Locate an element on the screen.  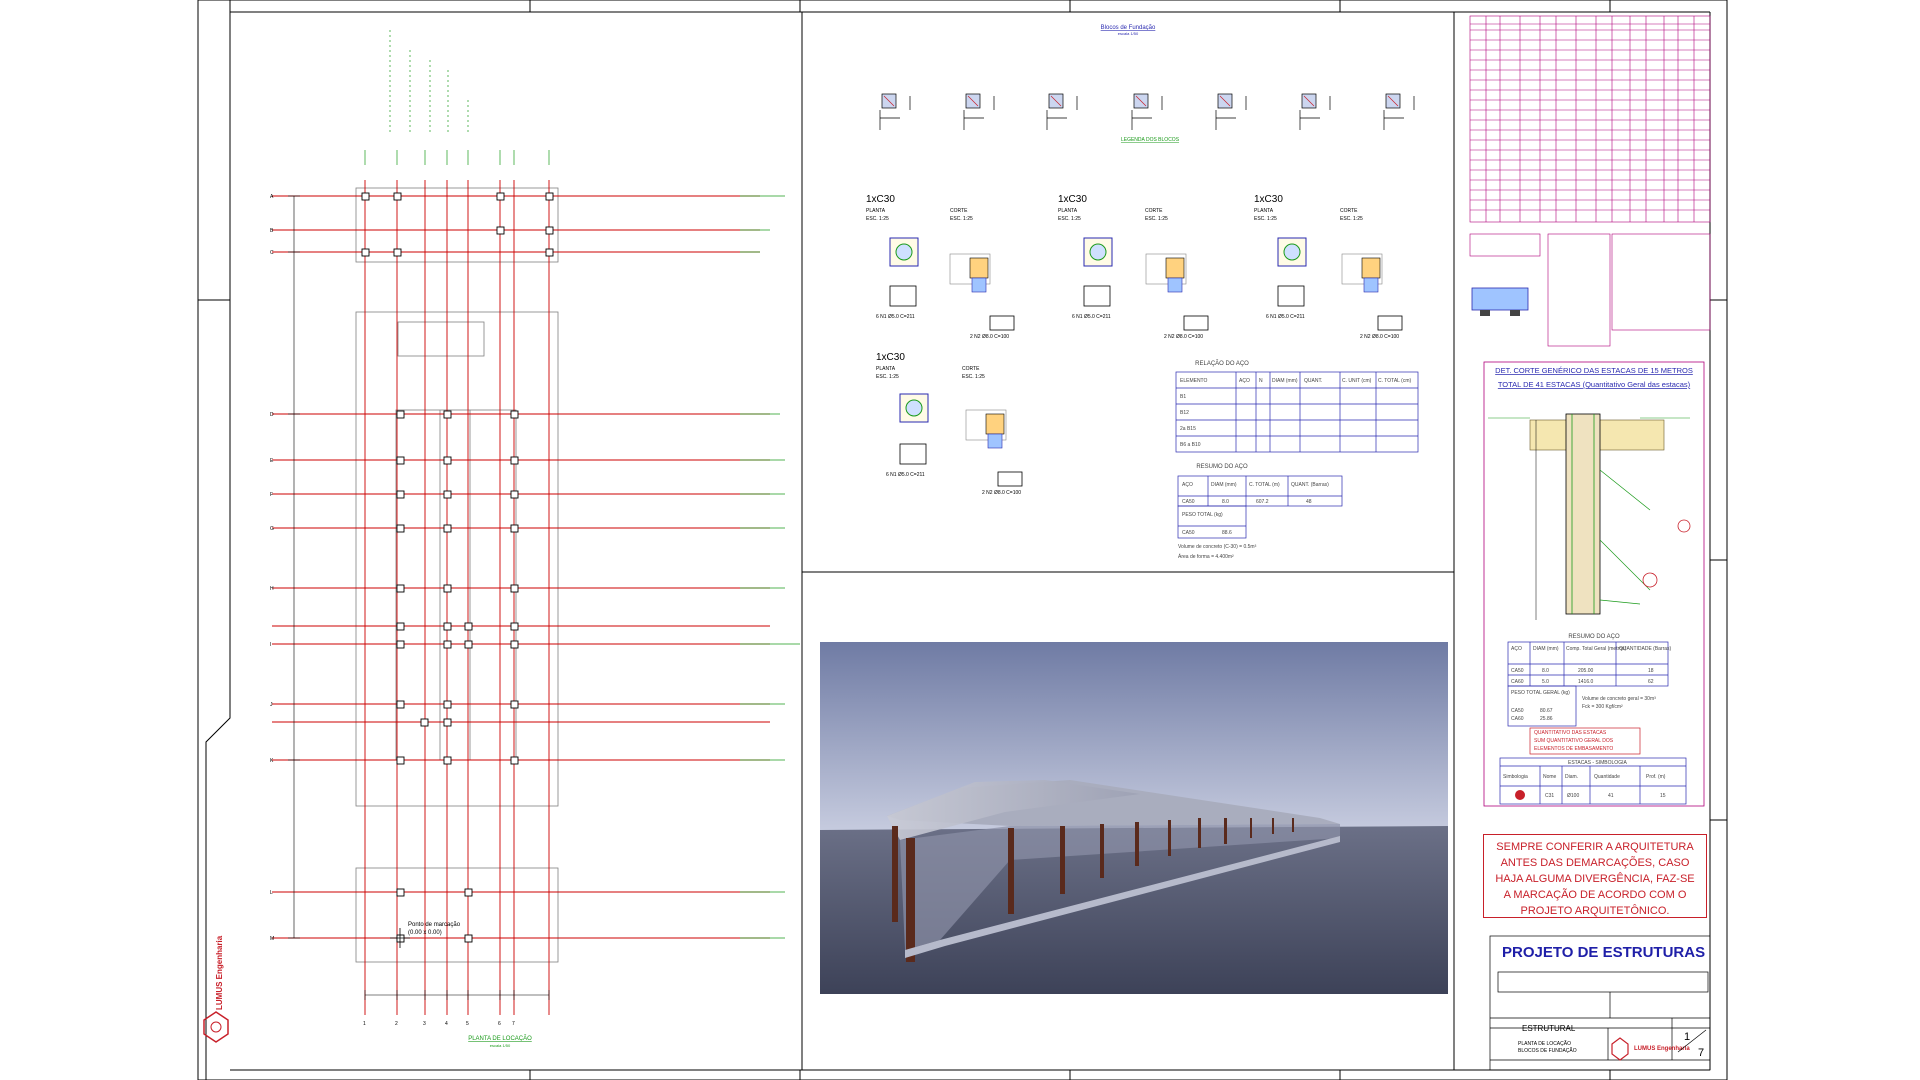
svg-text: Simbologia is located at coordinates (1515, 777).